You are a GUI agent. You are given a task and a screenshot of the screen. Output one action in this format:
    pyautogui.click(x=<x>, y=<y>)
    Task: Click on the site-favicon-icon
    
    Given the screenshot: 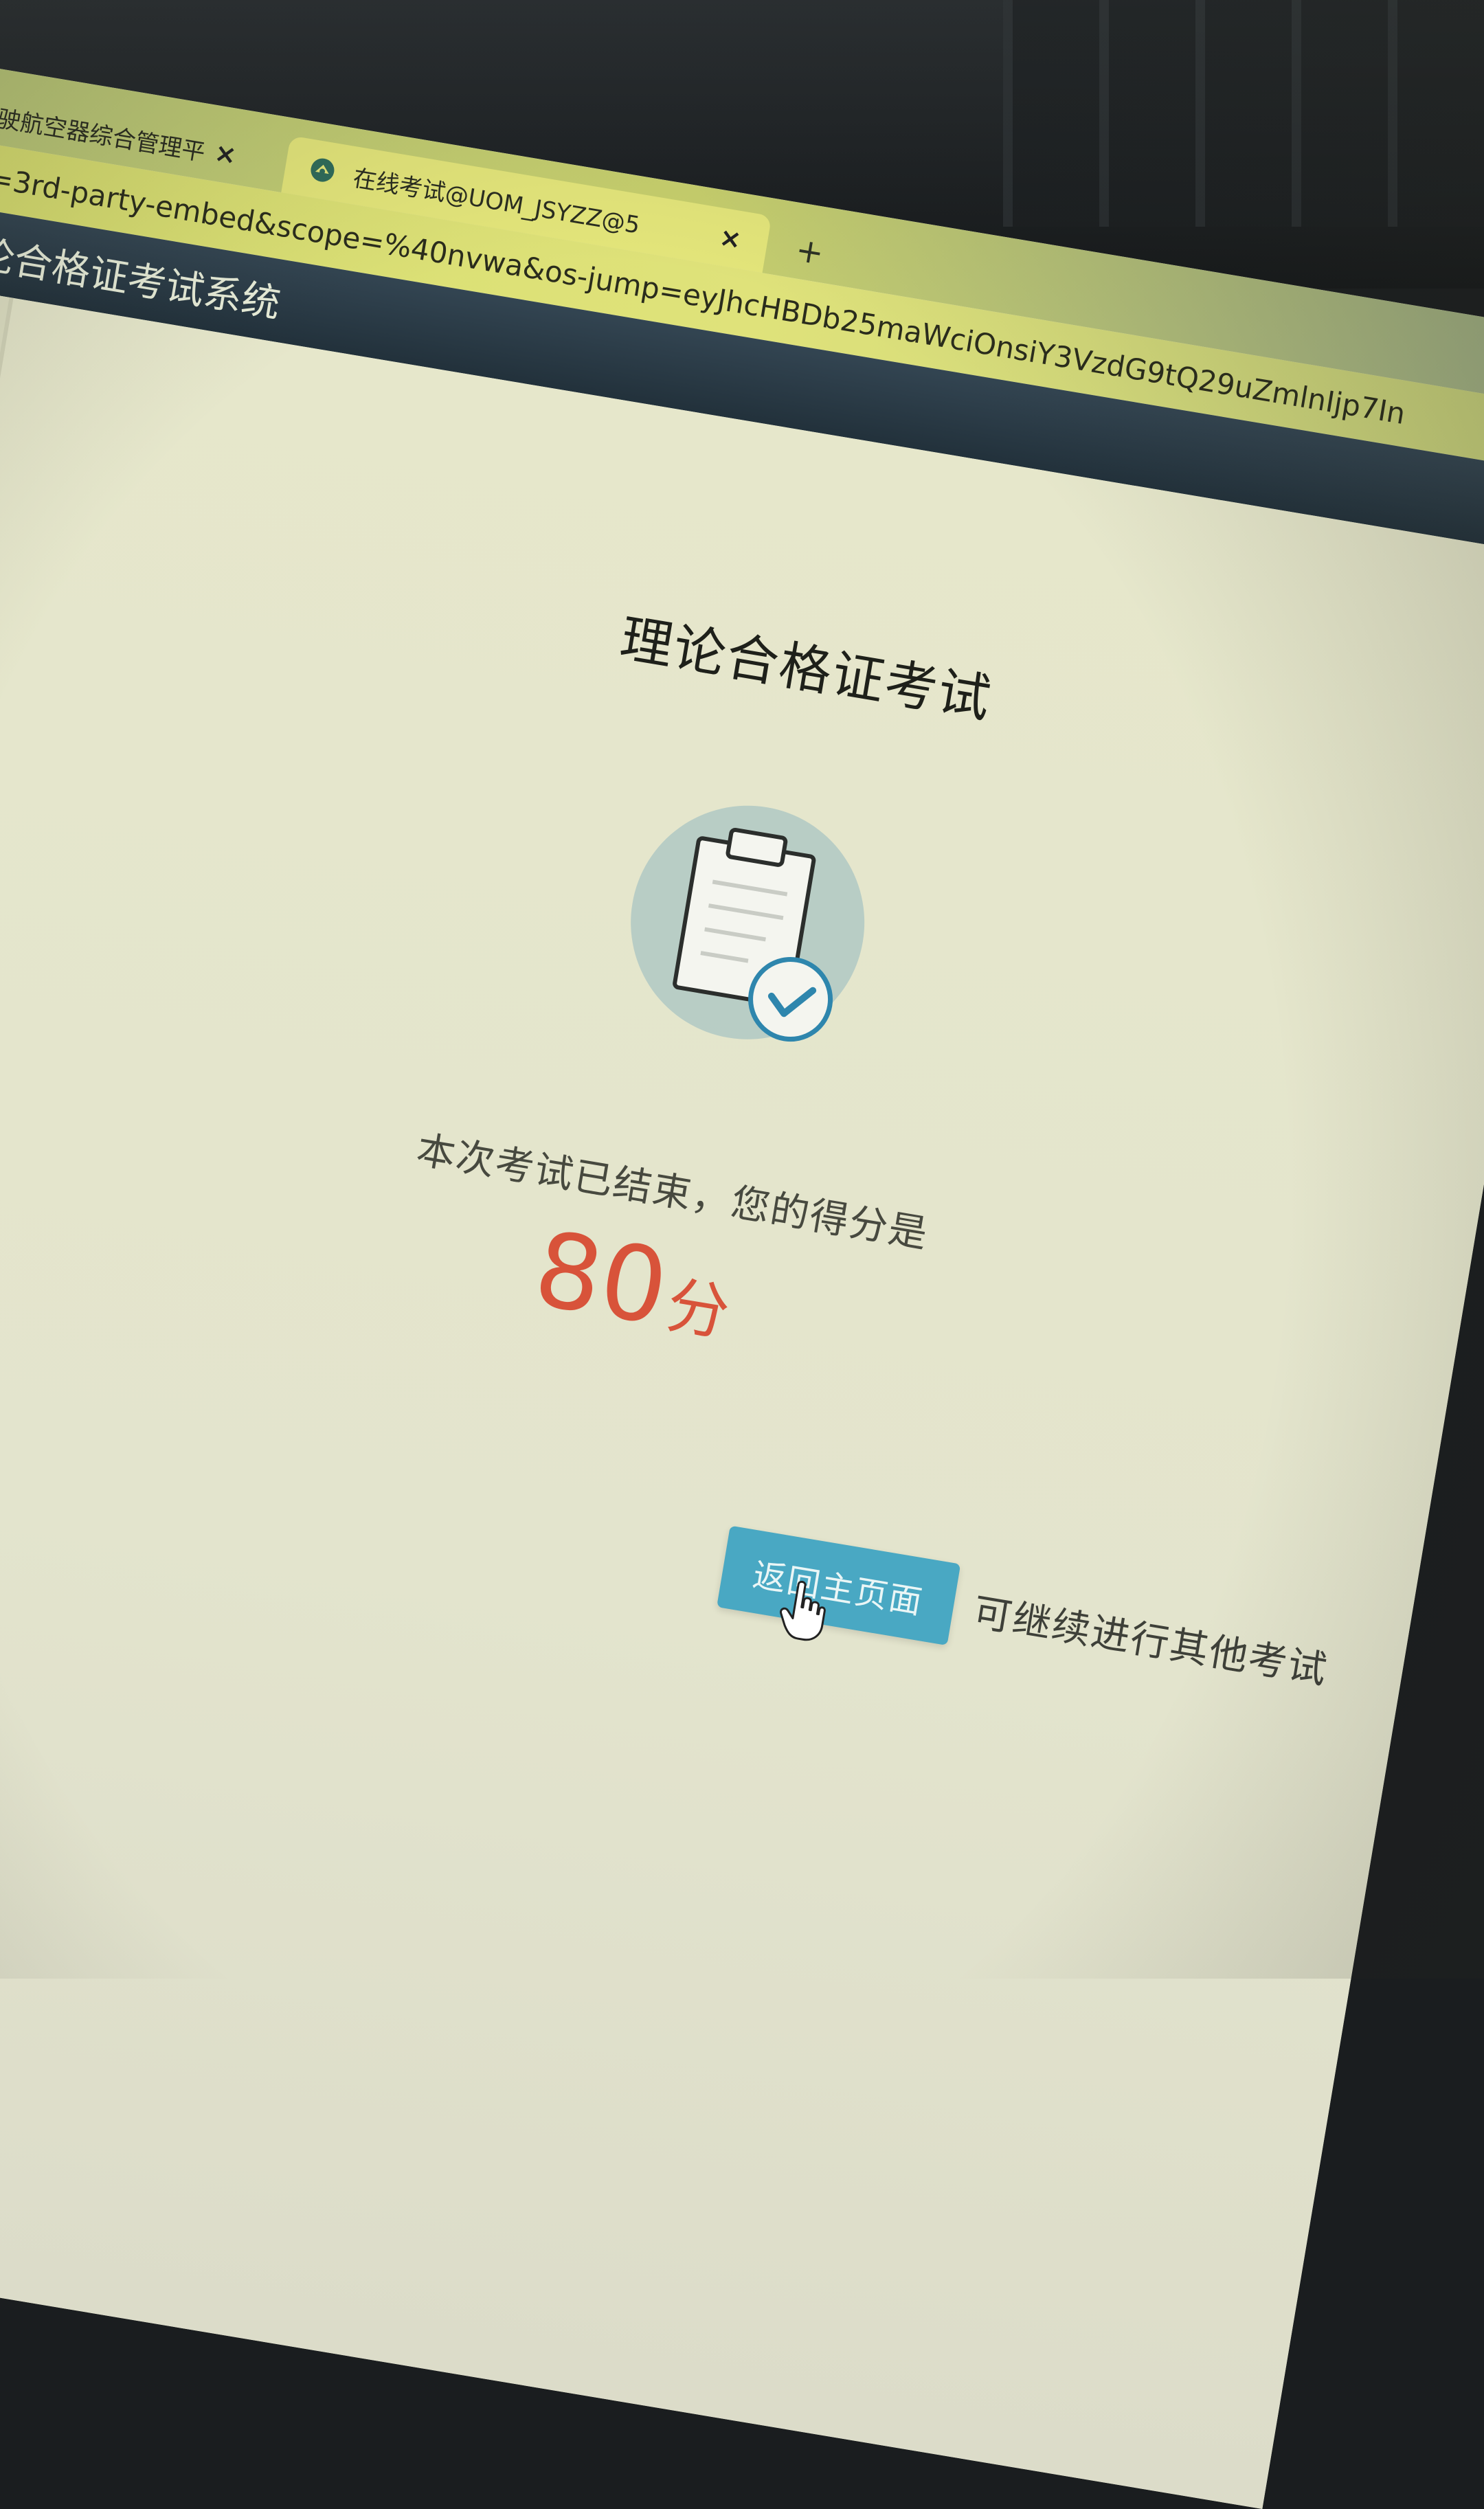 What is the action you would take?
    pyautogui.click(x=323, y=170)
    